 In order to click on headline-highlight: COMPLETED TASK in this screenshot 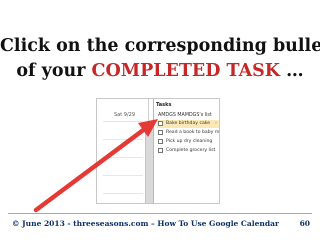, I will do `click(186, 71)`.